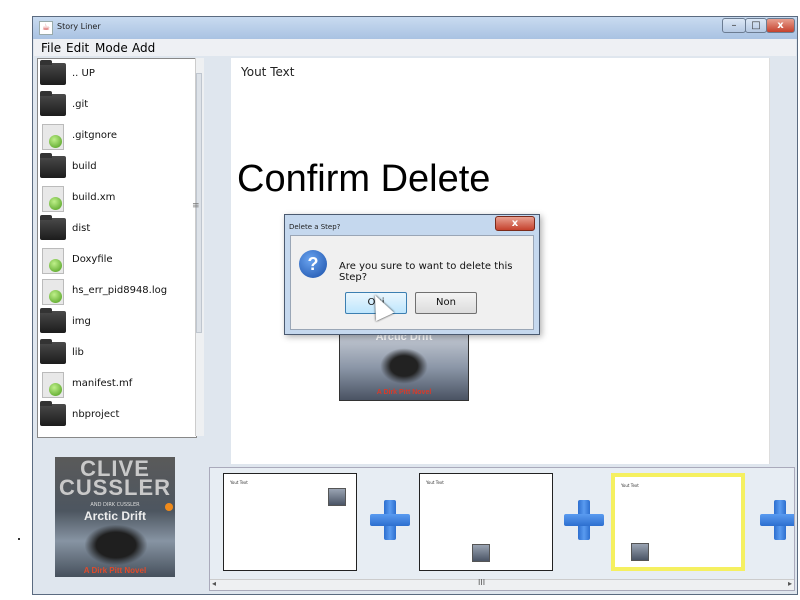 The height and width of the screenshot is (600, 800). I want to click on scroll-grip-icon: III, so click(481, 582).